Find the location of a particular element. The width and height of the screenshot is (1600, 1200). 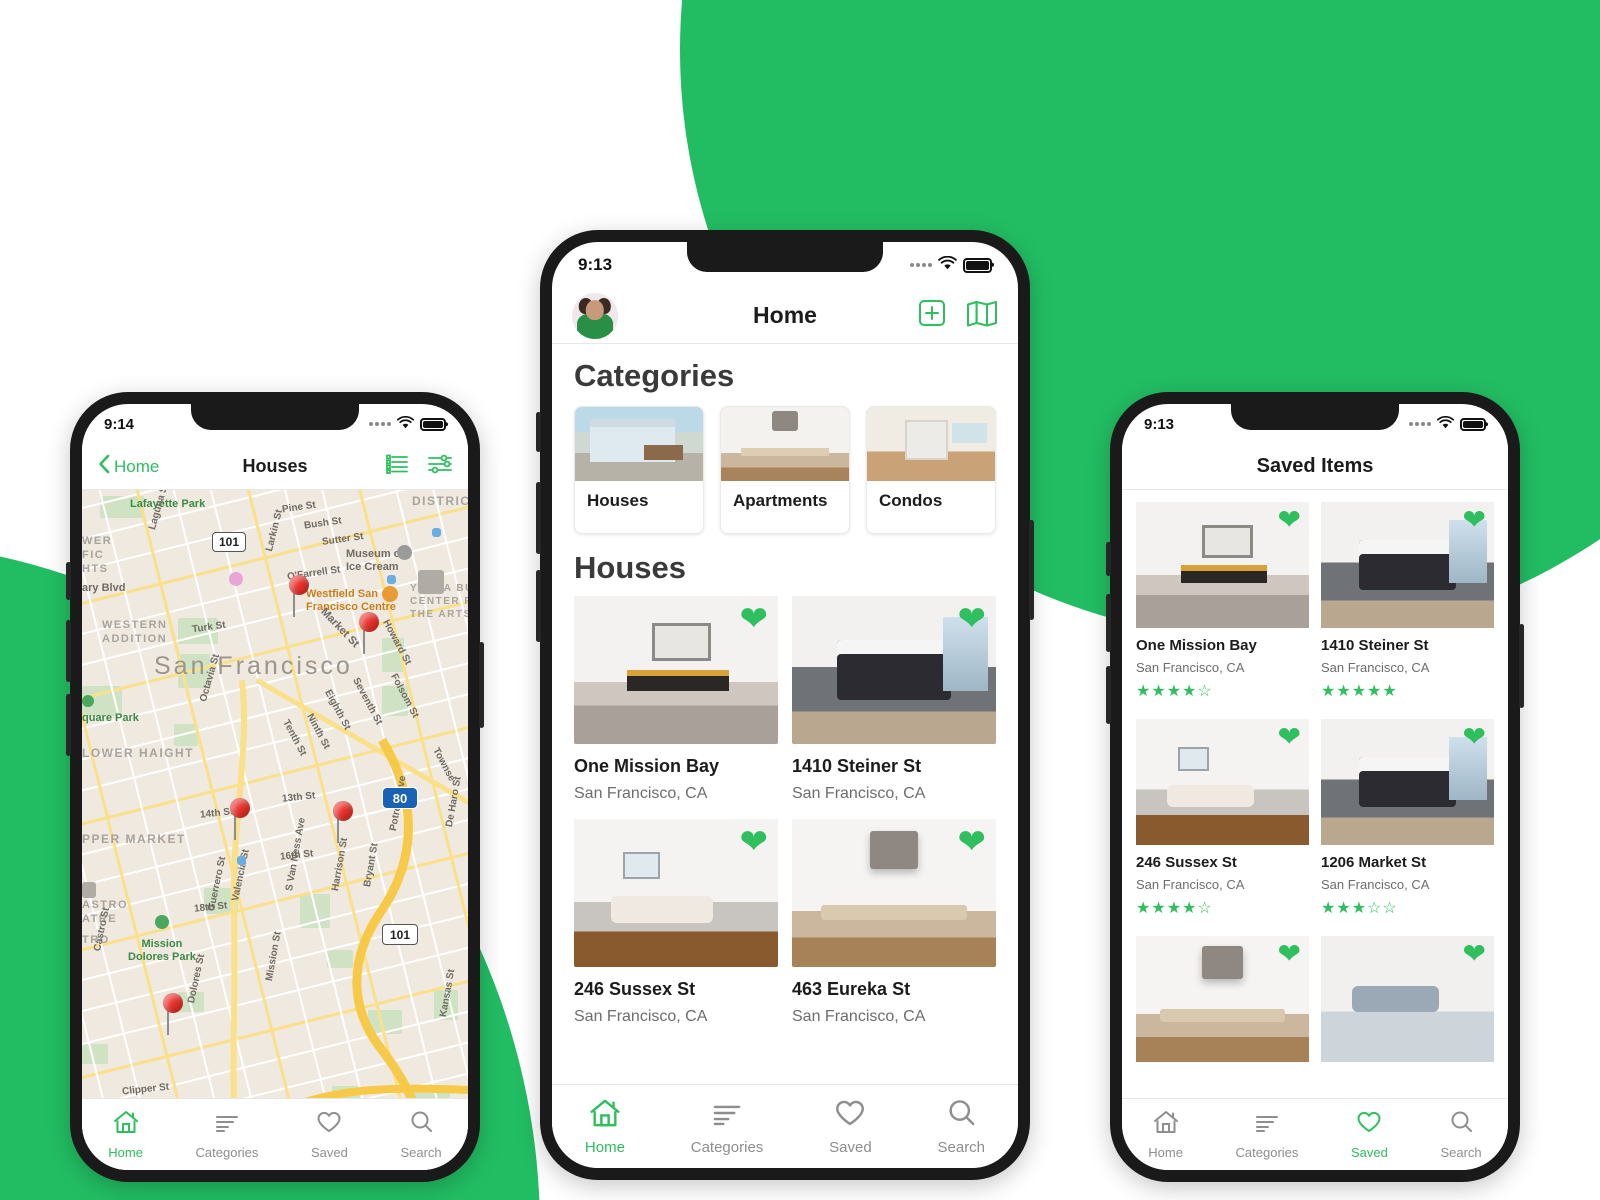

map-label: DISTRICT is located at coordinates (440, 501).